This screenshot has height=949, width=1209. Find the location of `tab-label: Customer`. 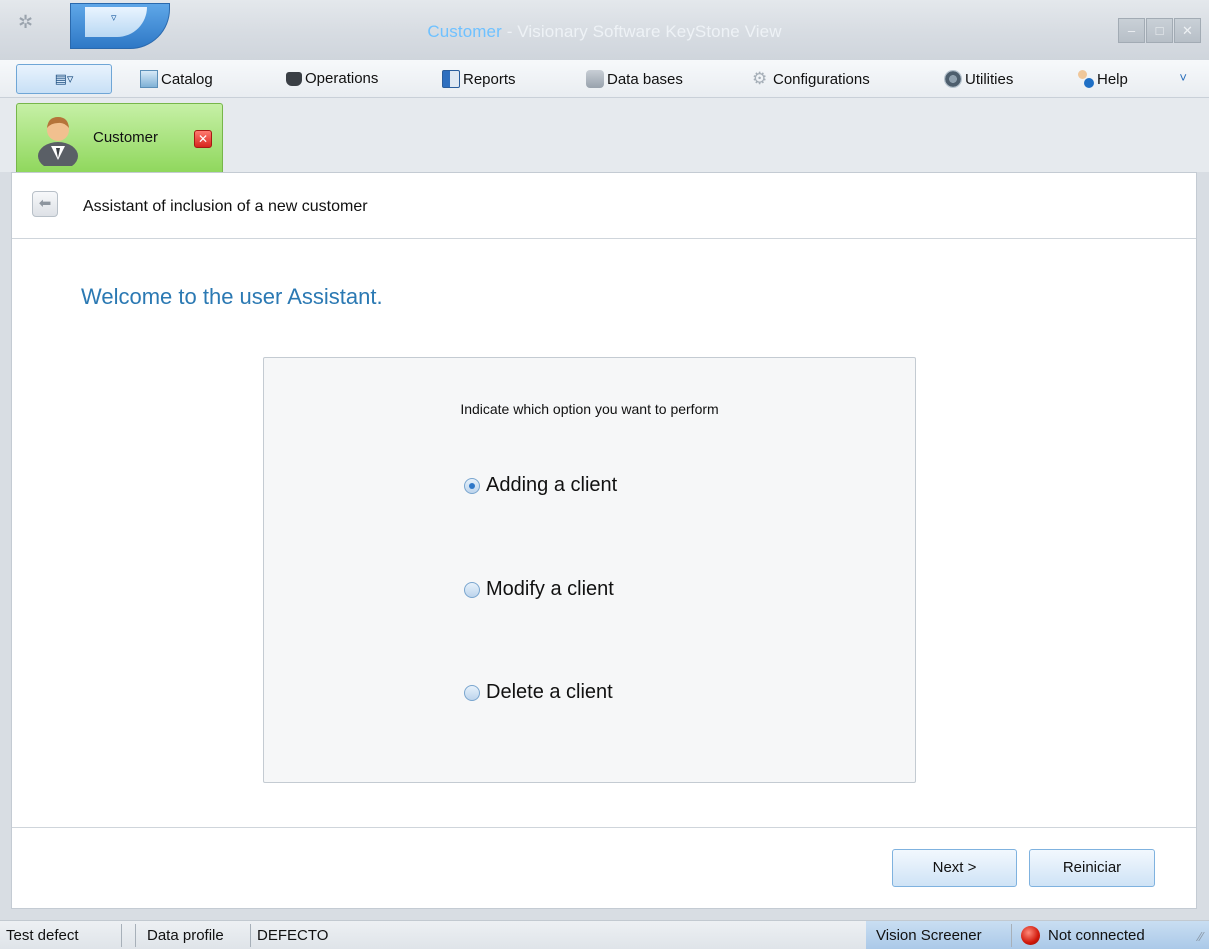

tab-label: Customer is located at coordinates (126, 137).